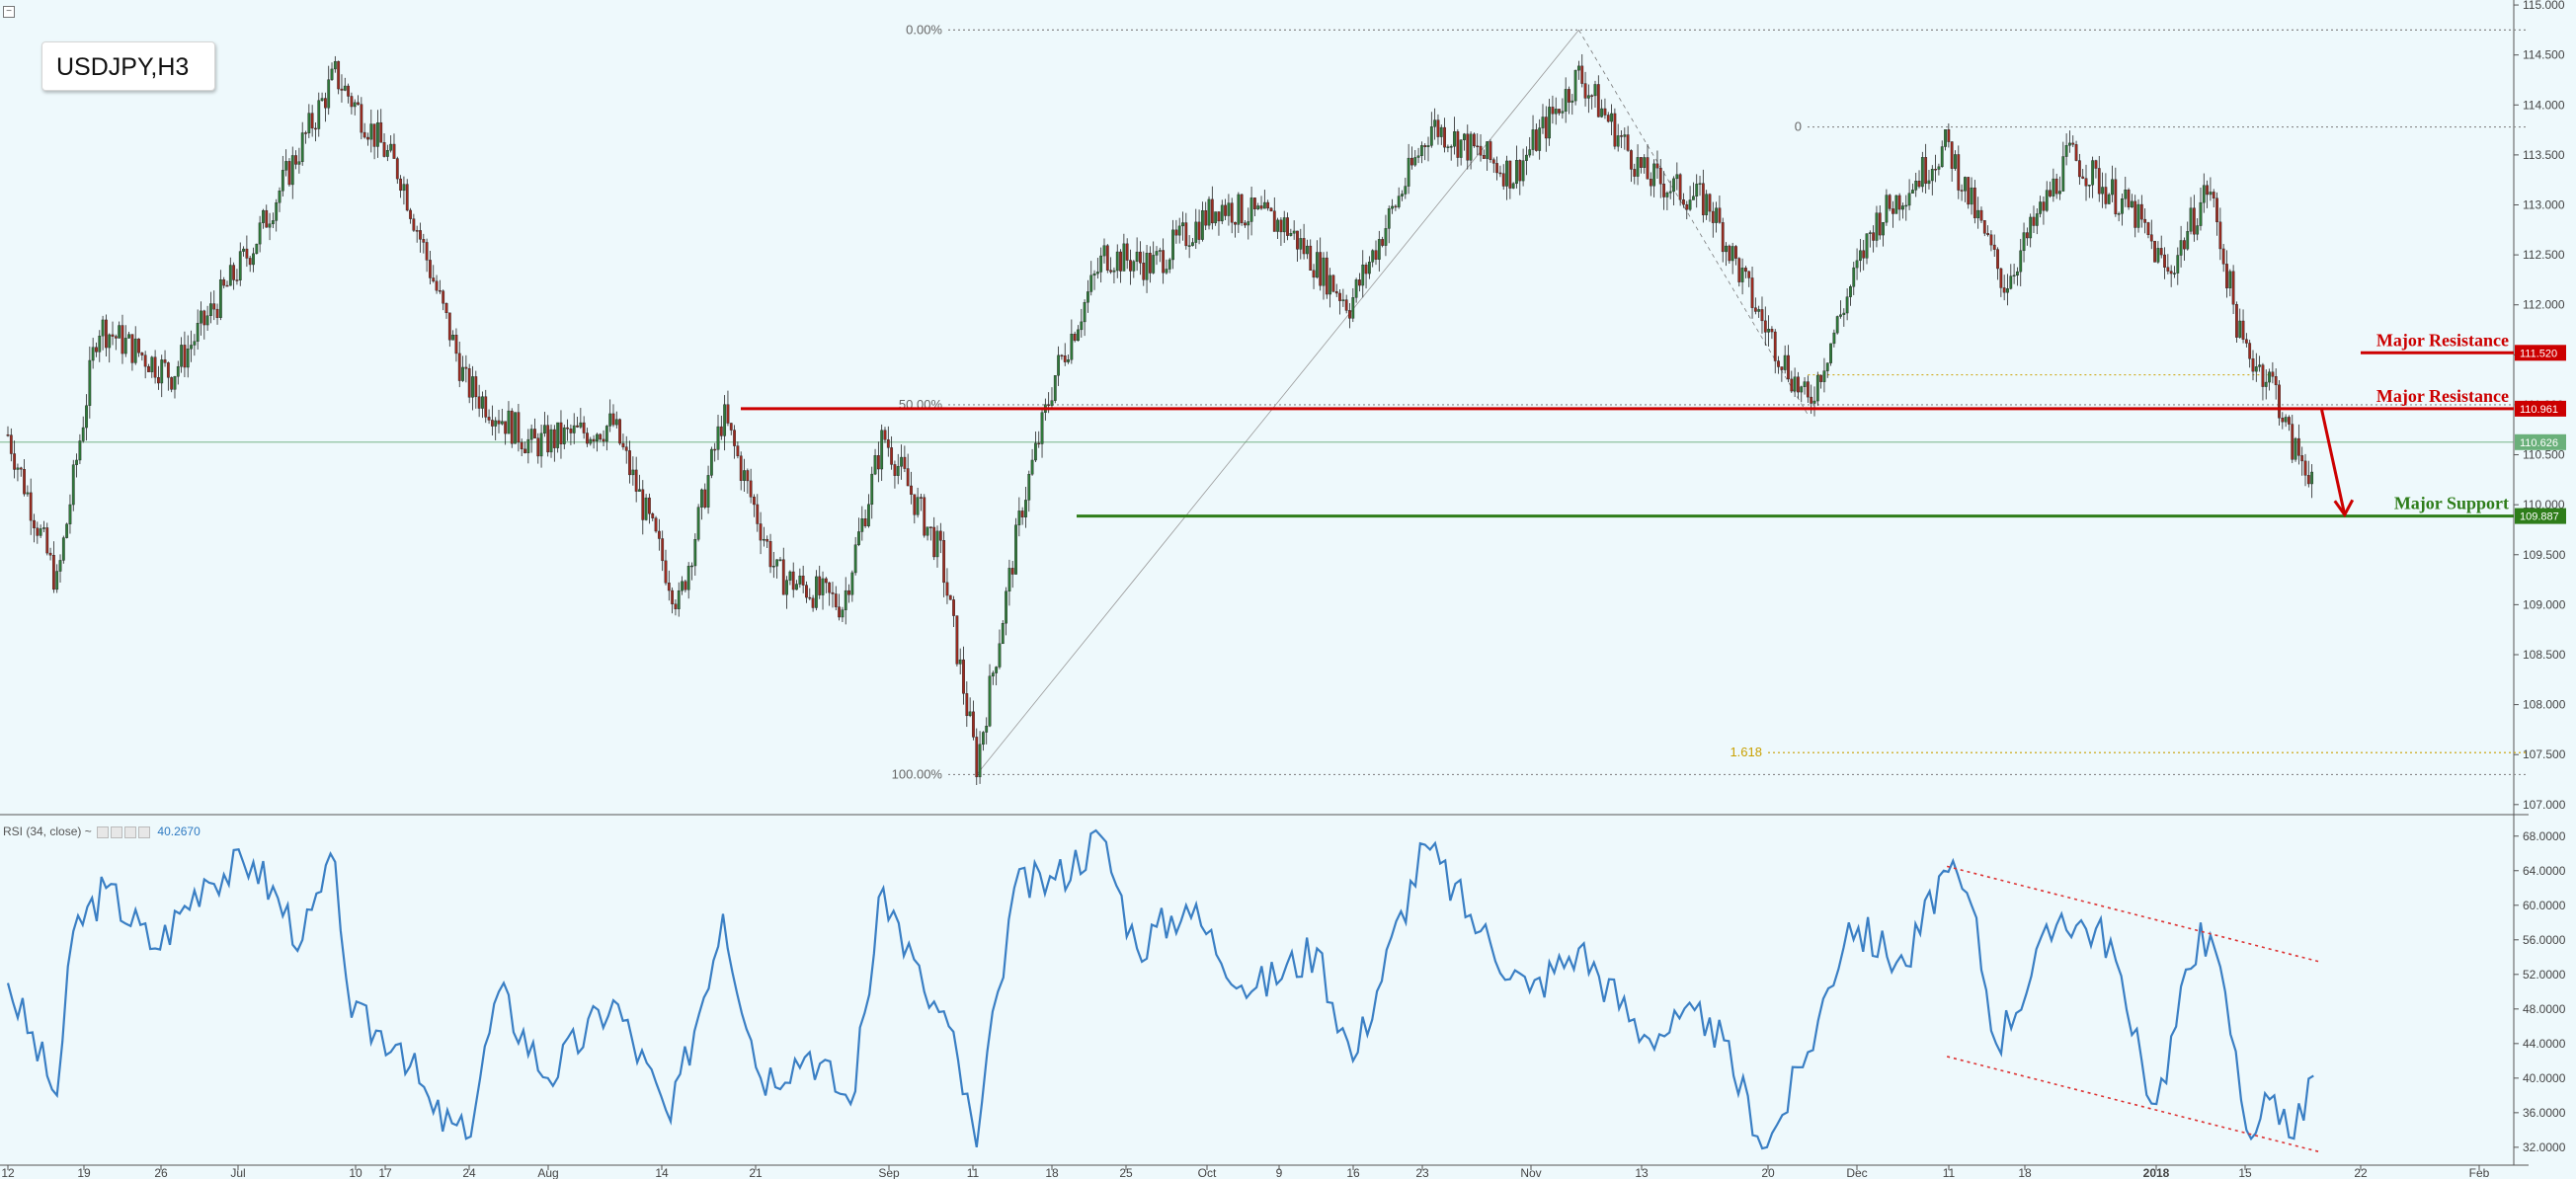  Describe the element at coordinates (128, 66) in the screenshot. I see `symbol-legend: USDJPY,H3` at that location.